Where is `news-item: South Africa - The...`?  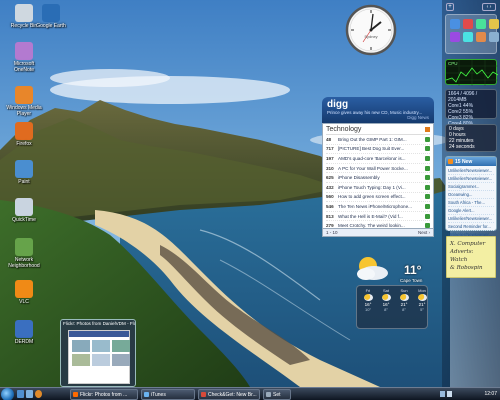
news-item: South Africa - The... is located at coordinates (471, 203).